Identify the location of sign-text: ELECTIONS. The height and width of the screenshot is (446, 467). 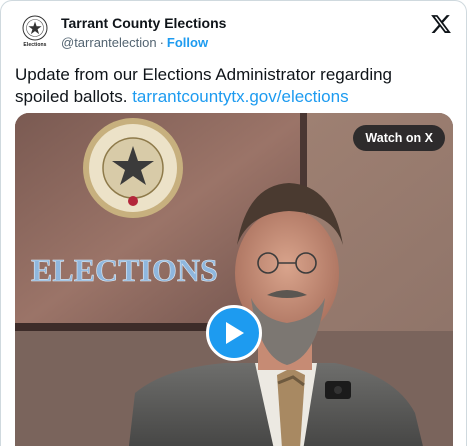
(124, 270).